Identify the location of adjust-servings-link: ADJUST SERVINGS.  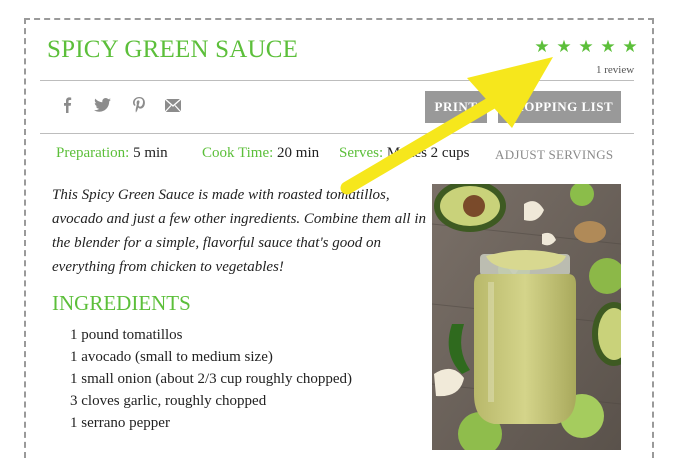
(554, 155).